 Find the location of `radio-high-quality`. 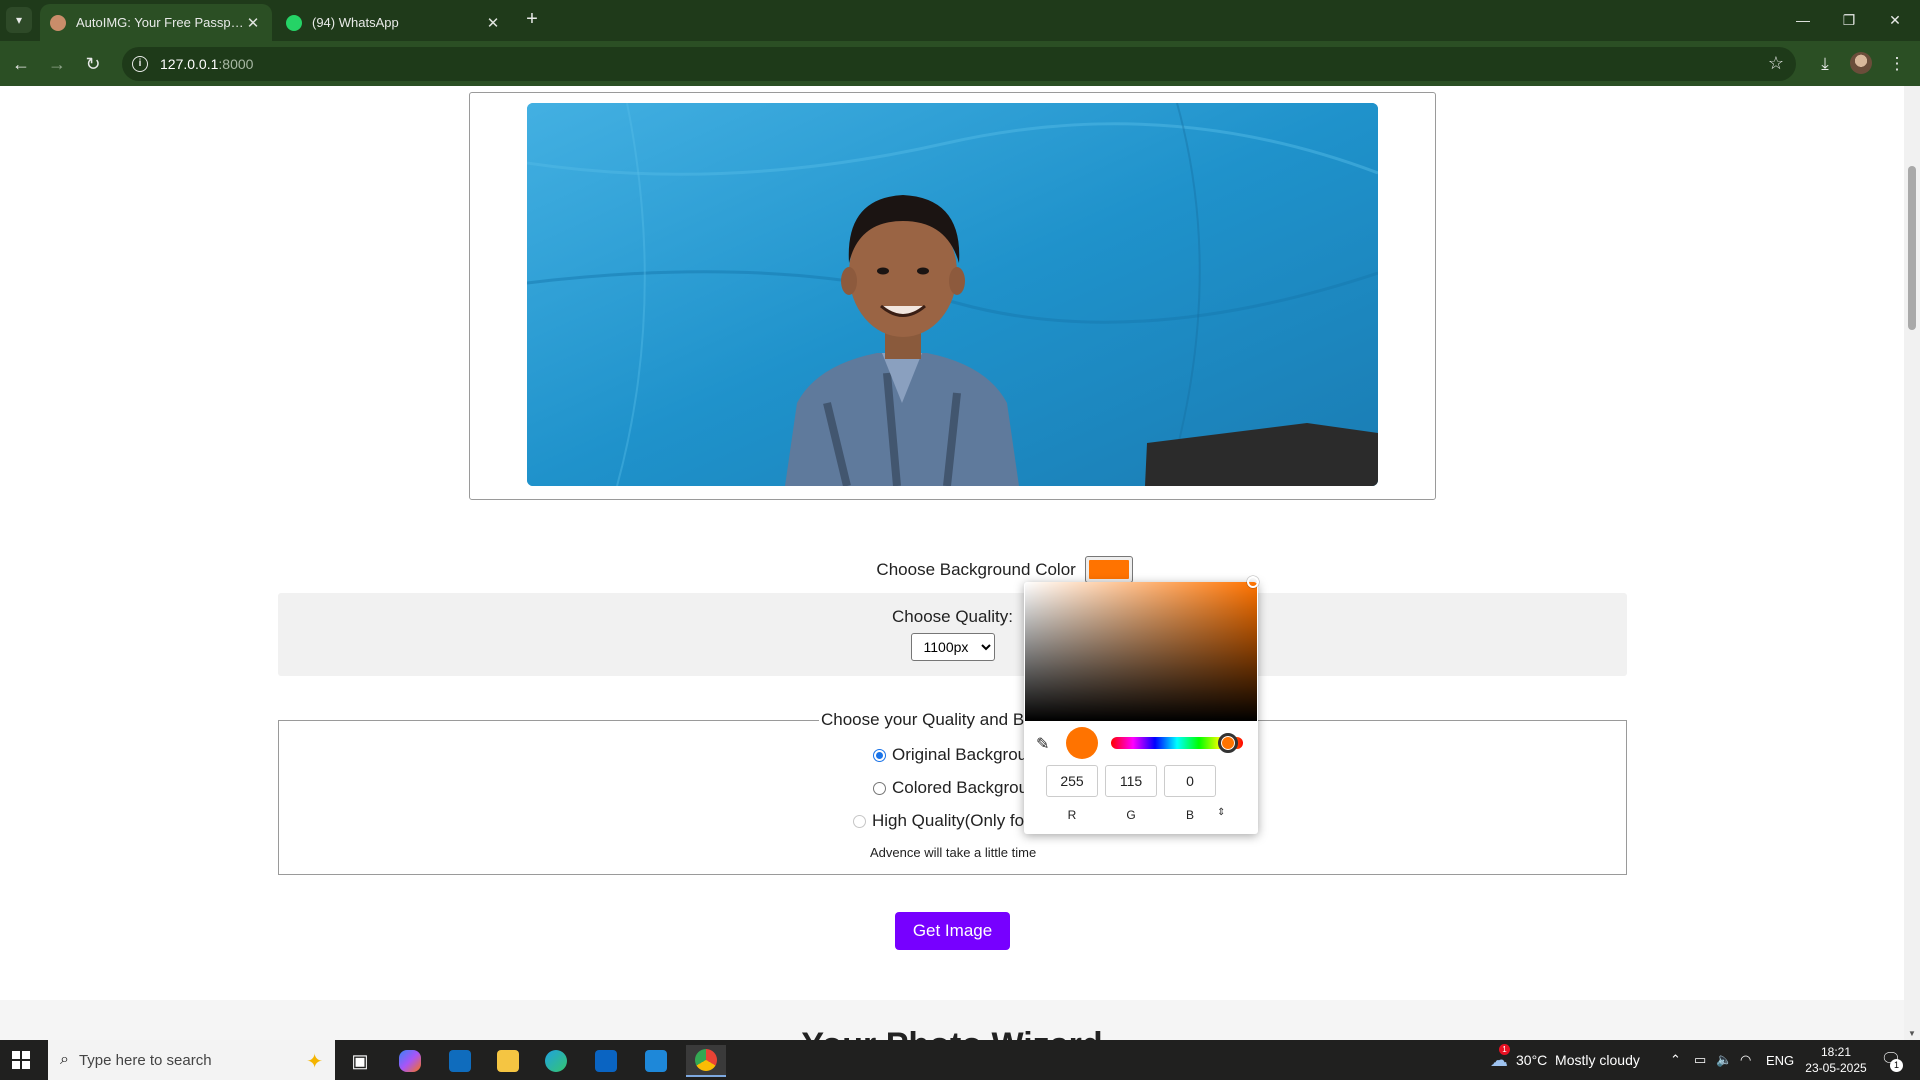

radio-high-quality is located at coordinates (859, 821).